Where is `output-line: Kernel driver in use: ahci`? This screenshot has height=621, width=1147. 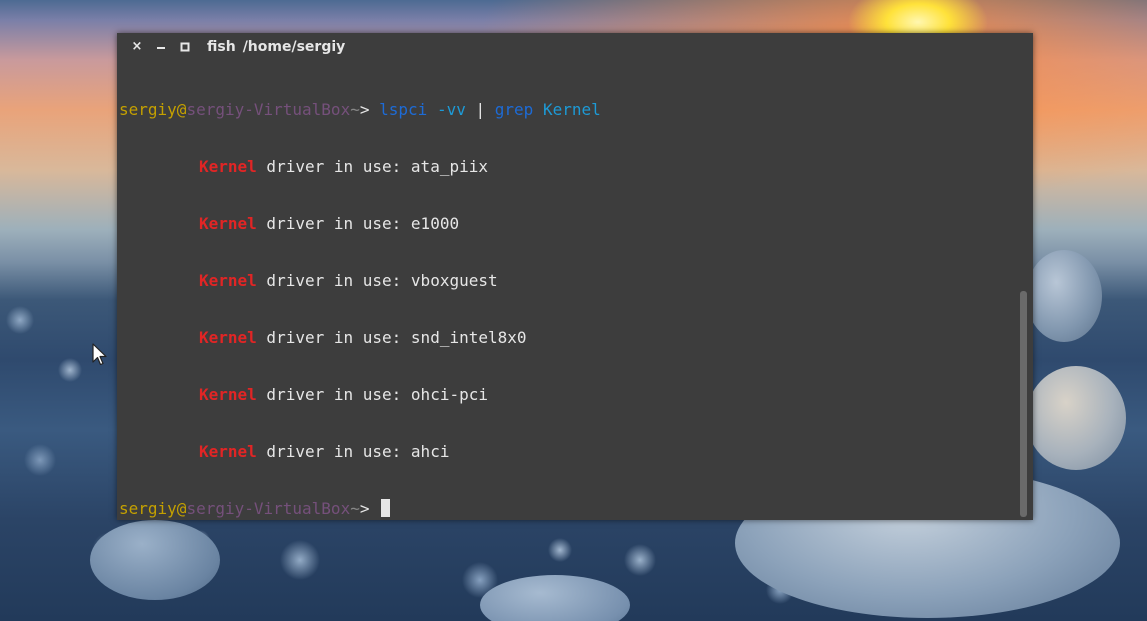 output-line: Kernel driver in use: ahci is located at coordinates (568, 451).